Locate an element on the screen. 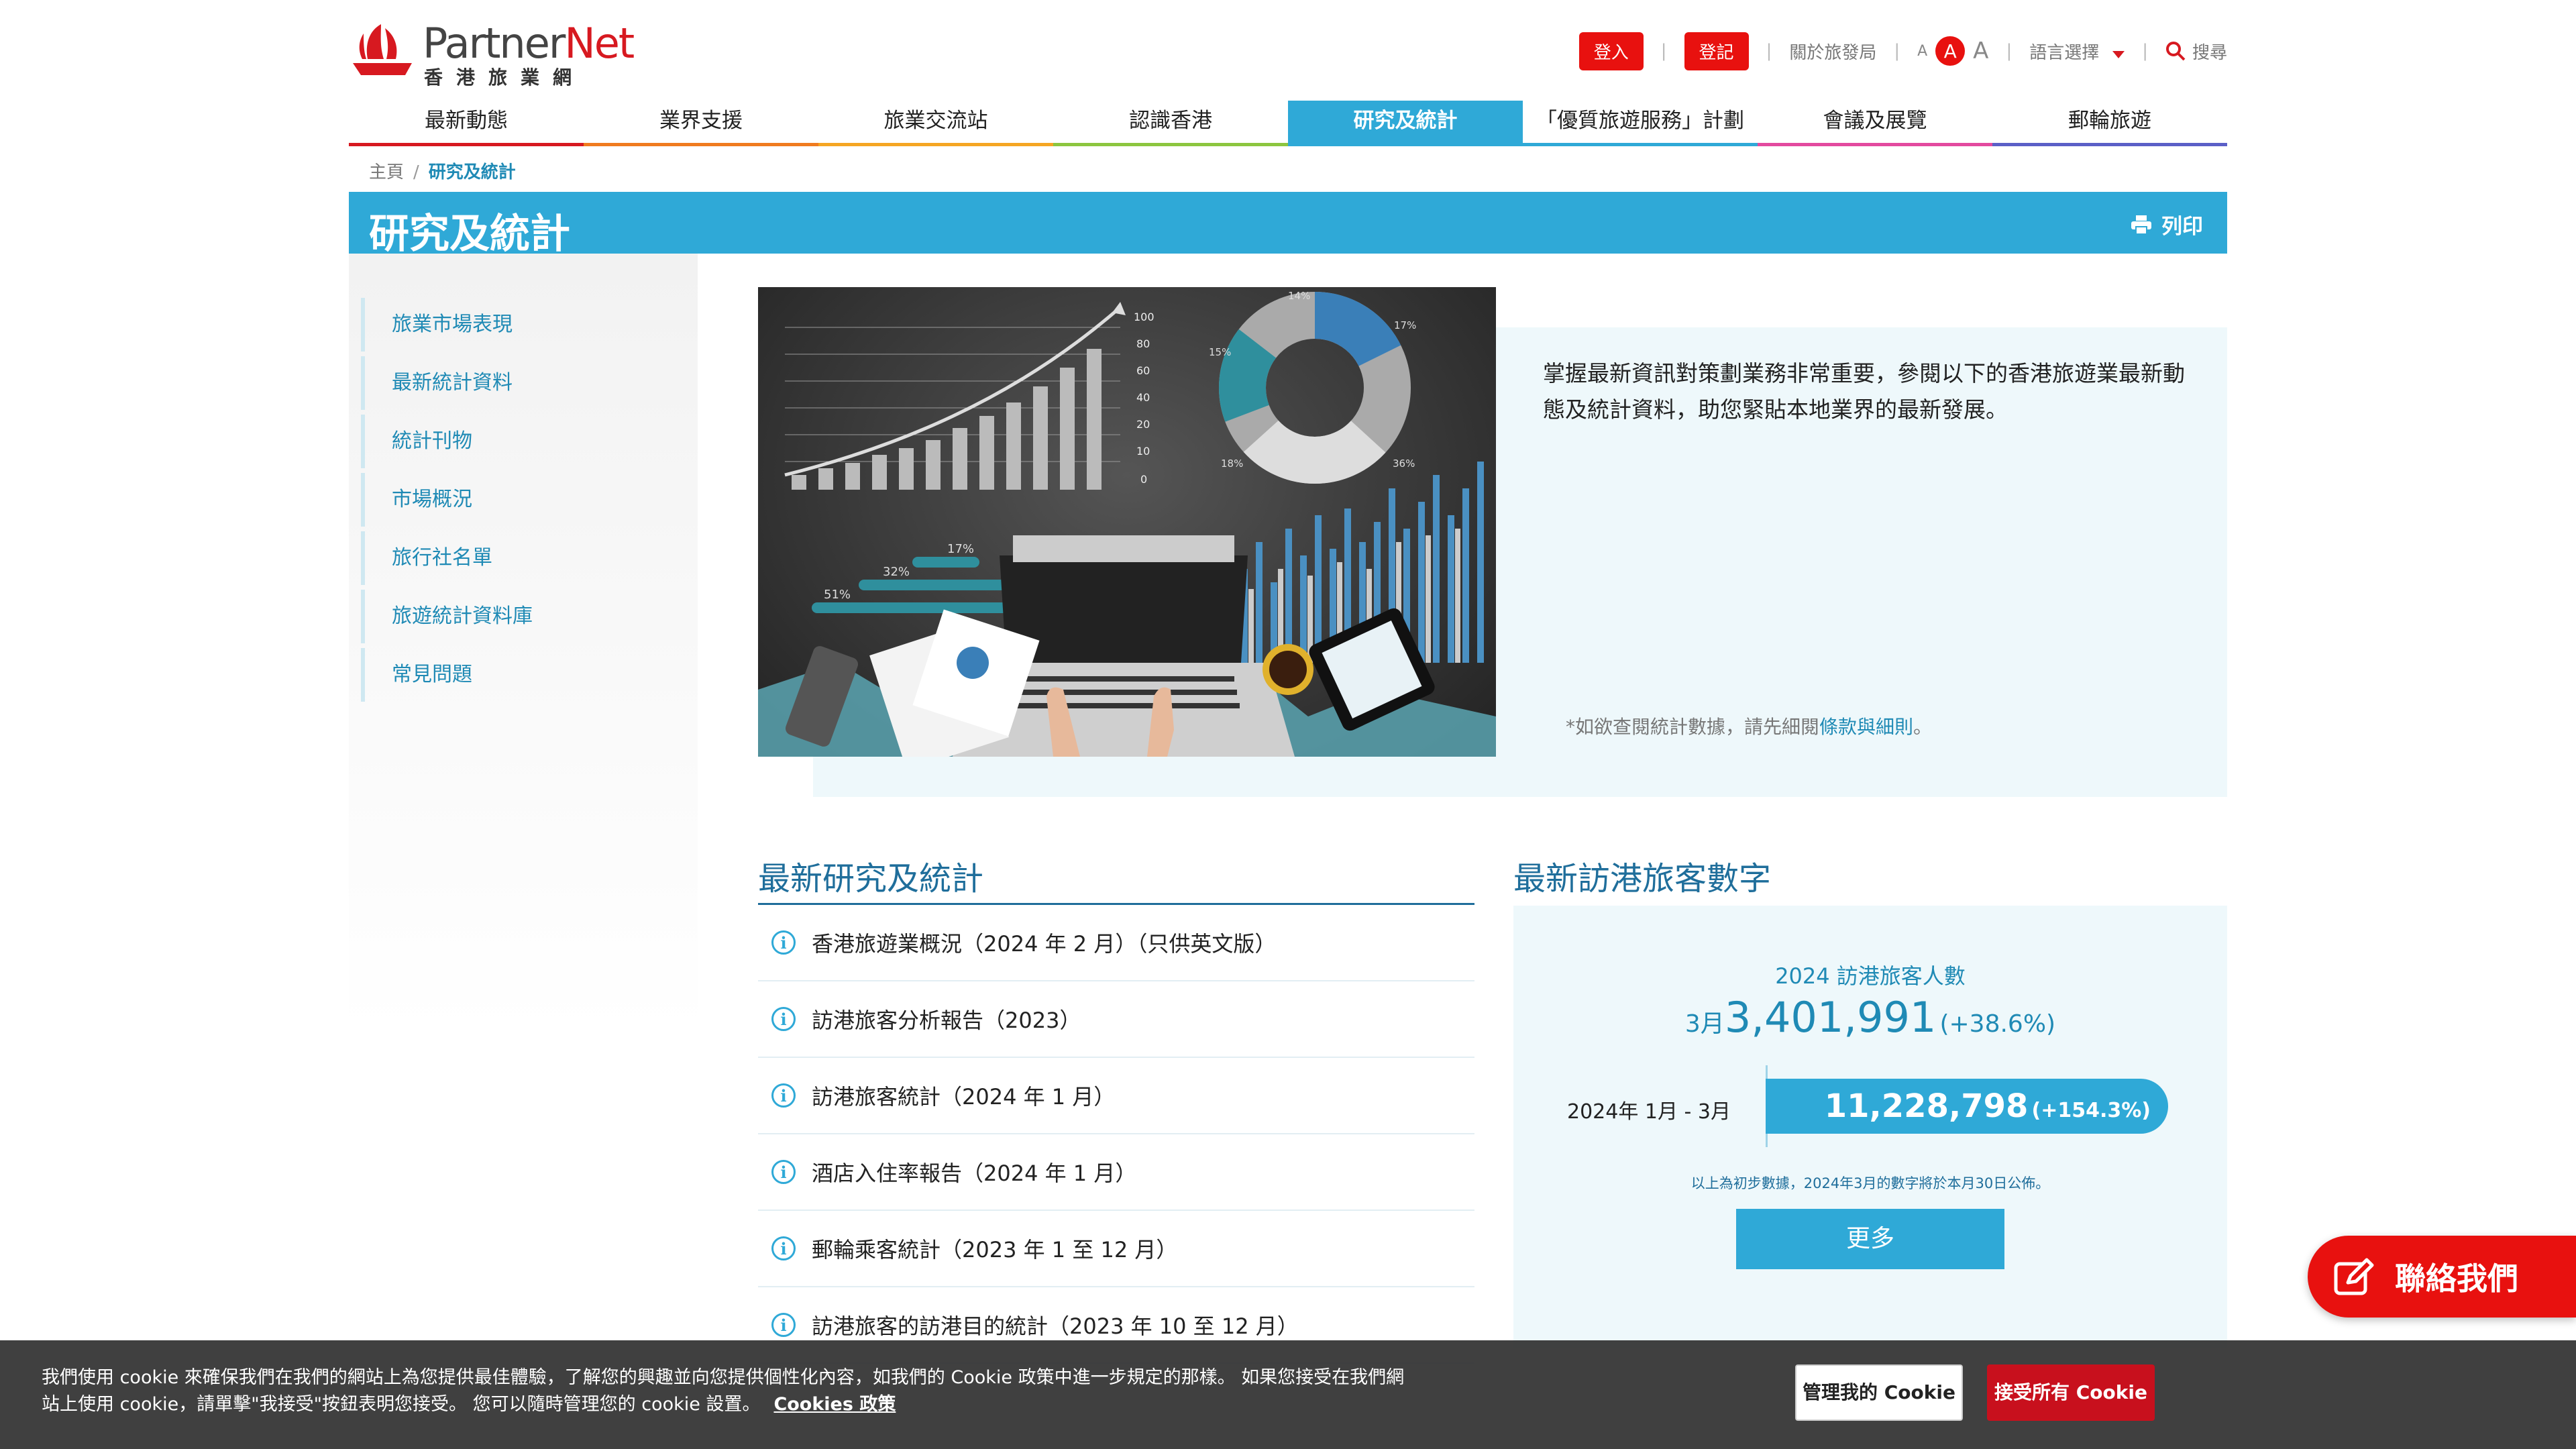  stats-range-value: 11,228,798 is located at coordinates (1926, 1106).